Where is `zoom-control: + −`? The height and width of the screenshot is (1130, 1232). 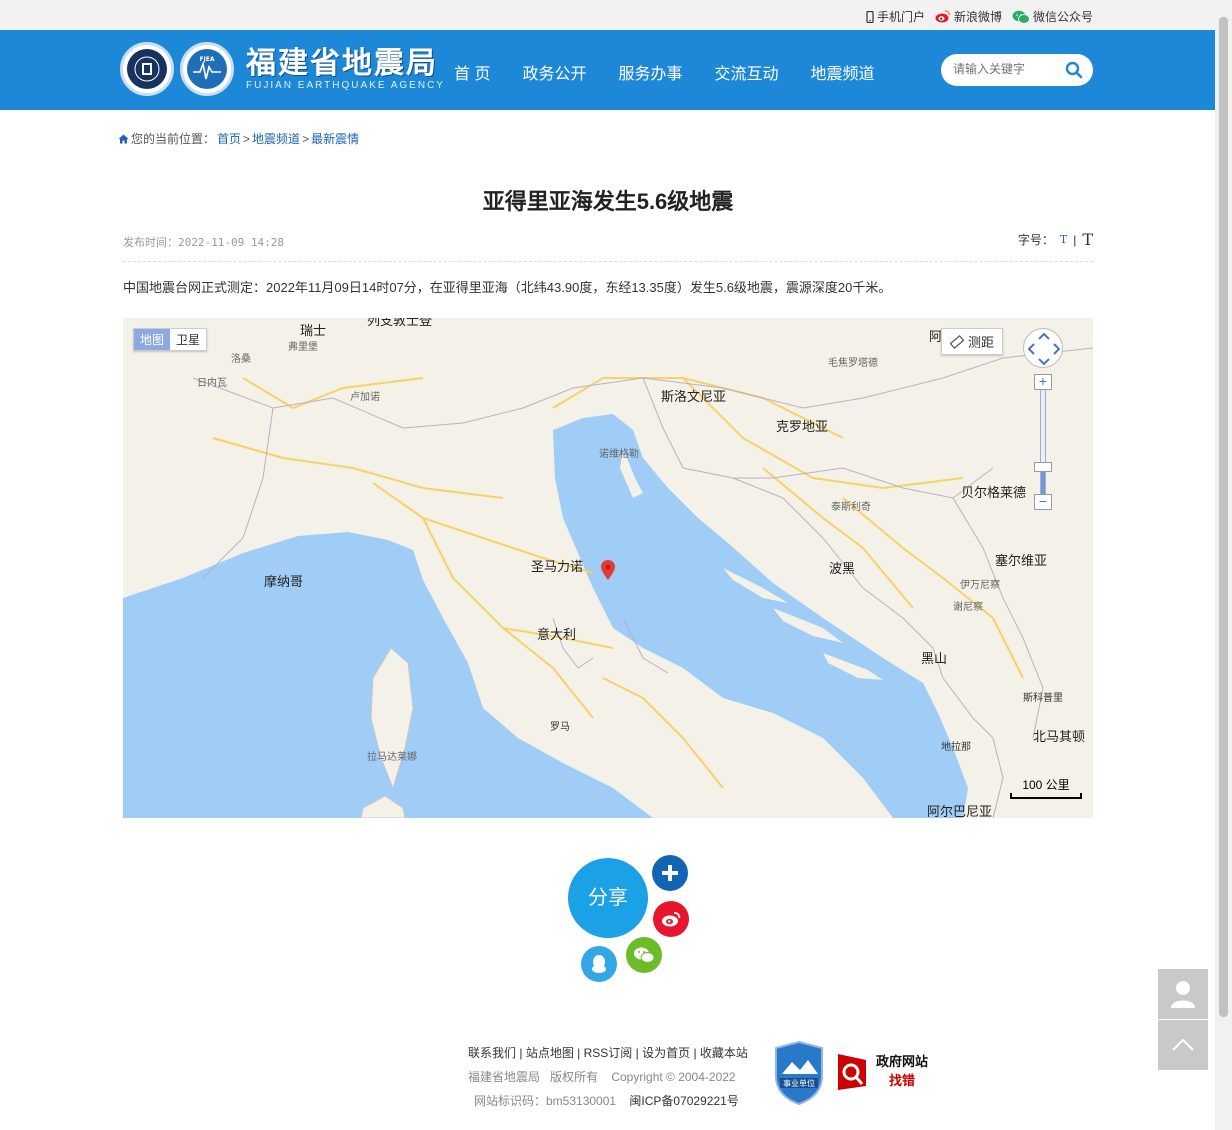 zoom-control: + − is located at coordinates (1043, 443).